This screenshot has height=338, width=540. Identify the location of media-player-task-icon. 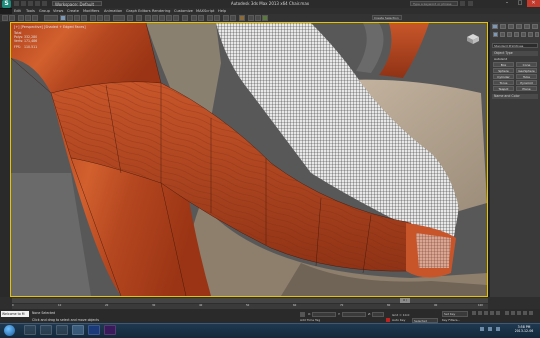
(62, 330).